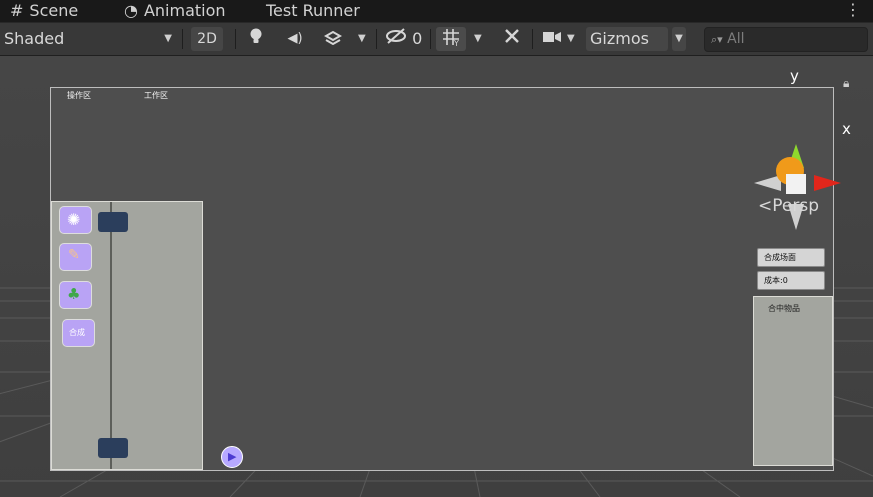 The image size is (873, 497). I want to click on search-icon: ⌕▾, so click(717, 39).